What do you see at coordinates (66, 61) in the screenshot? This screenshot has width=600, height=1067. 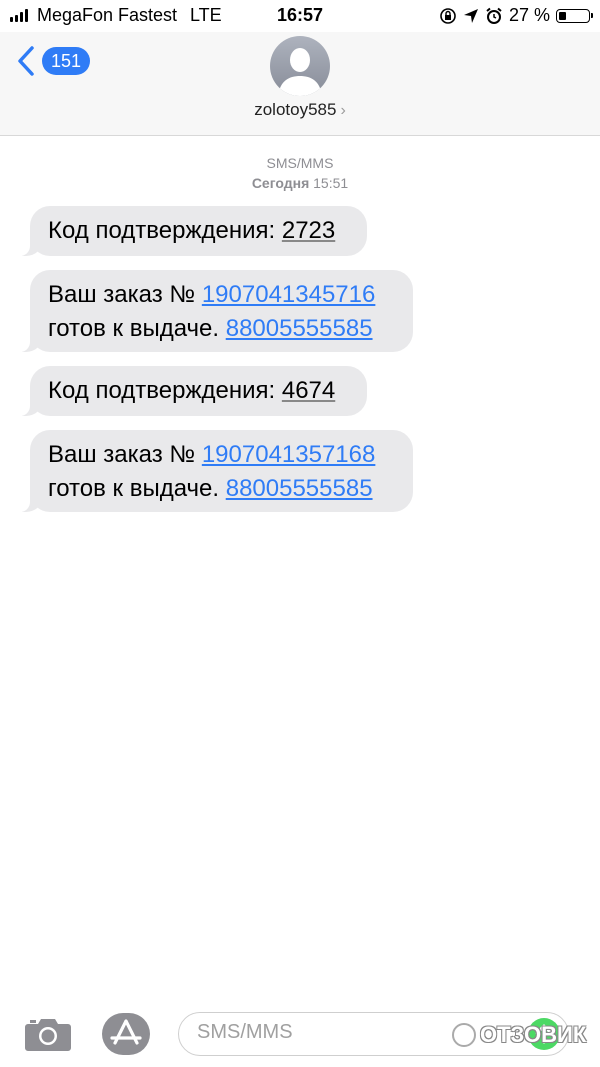 I see `unread-count-badge: 151` at bounding box center [66, 61].